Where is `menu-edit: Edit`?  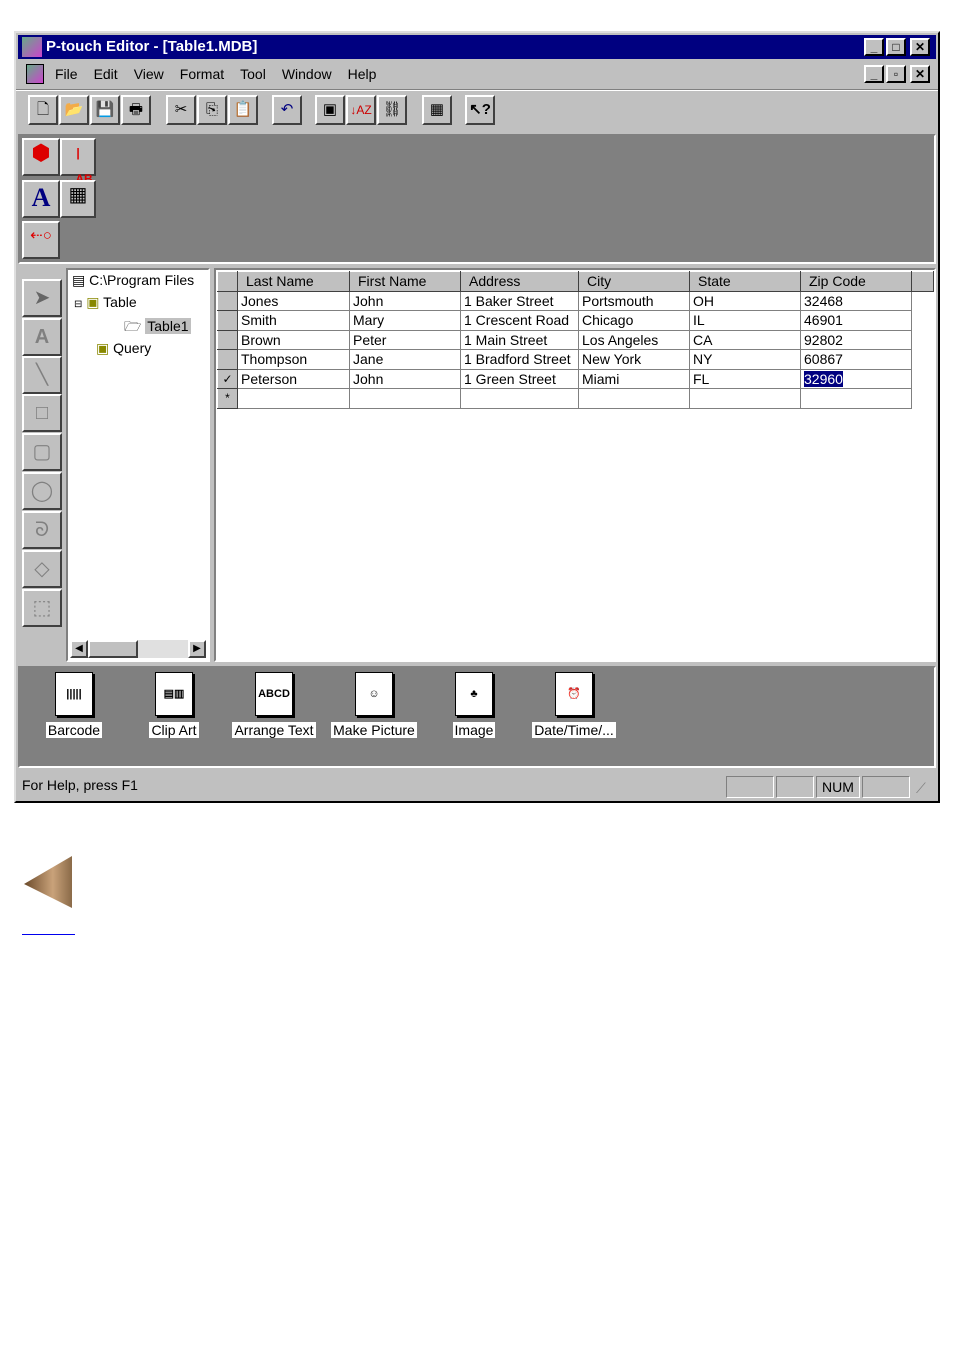 menu-edit: Edit is located at coordinates (106, 74).